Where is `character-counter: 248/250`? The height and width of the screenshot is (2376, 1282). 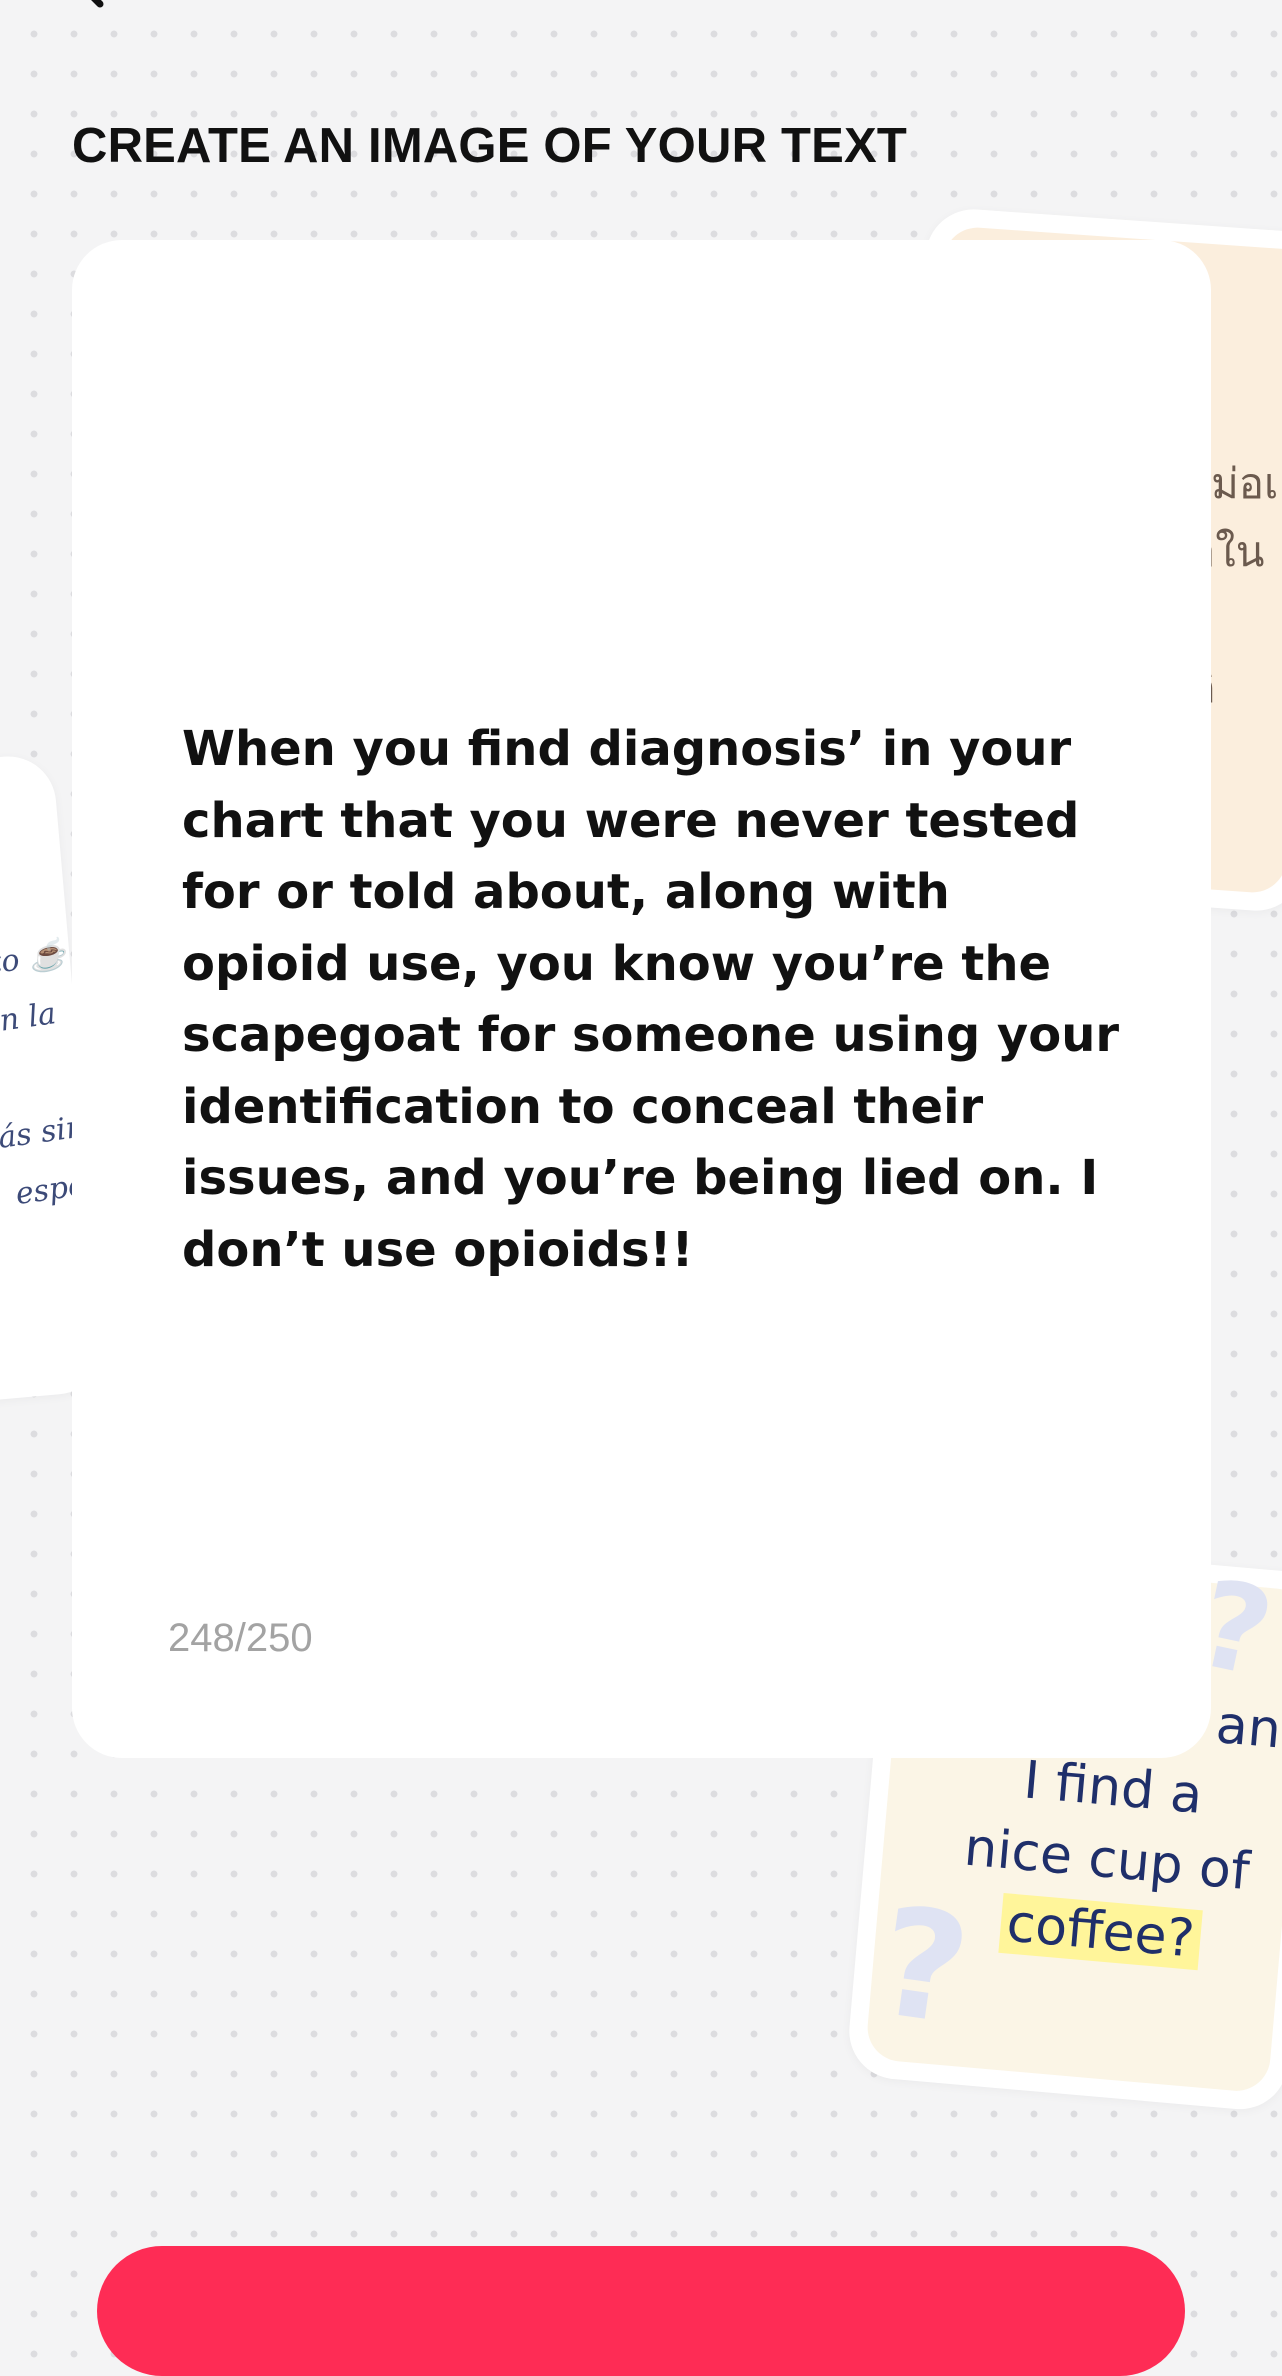
character-counter: 248/250 is located at coordinates (240, 1638).